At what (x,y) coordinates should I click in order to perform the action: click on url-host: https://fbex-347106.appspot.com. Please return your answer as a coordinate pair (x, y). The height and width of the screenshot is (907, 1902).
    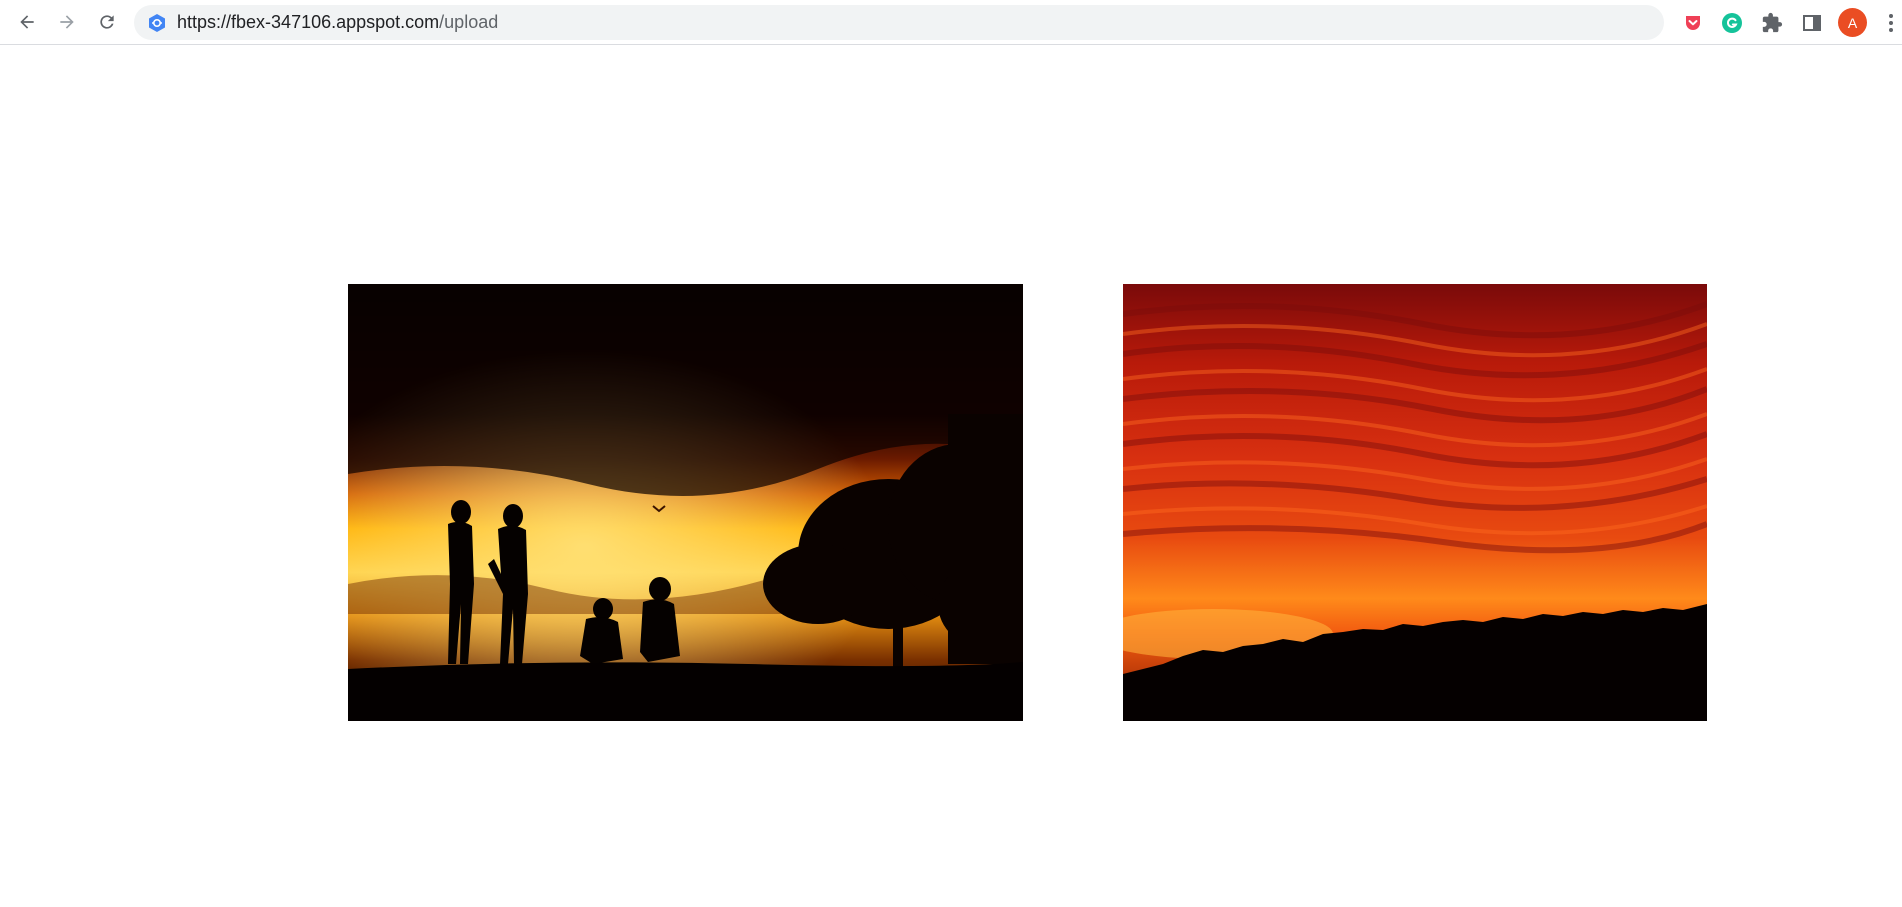
    Looking at the image, I should click on (308, 22).